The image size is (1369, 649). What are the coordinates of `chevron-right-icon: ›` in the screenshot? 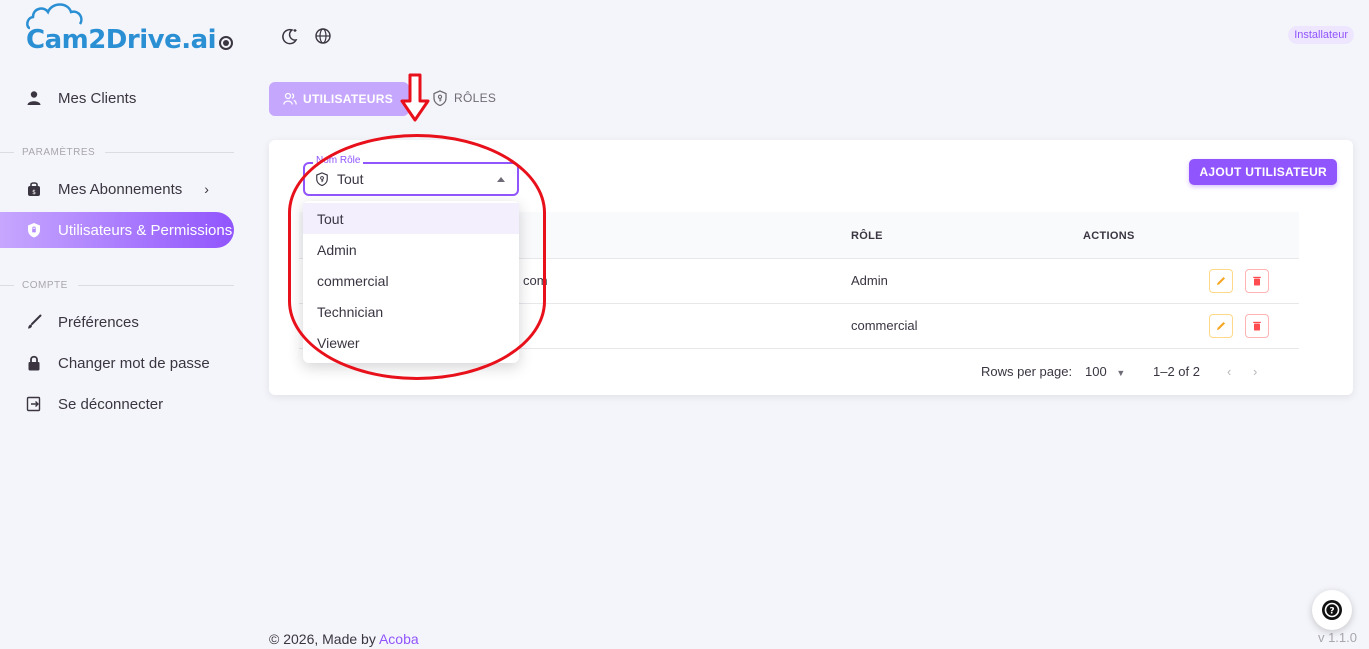 It's located at (206, 189).